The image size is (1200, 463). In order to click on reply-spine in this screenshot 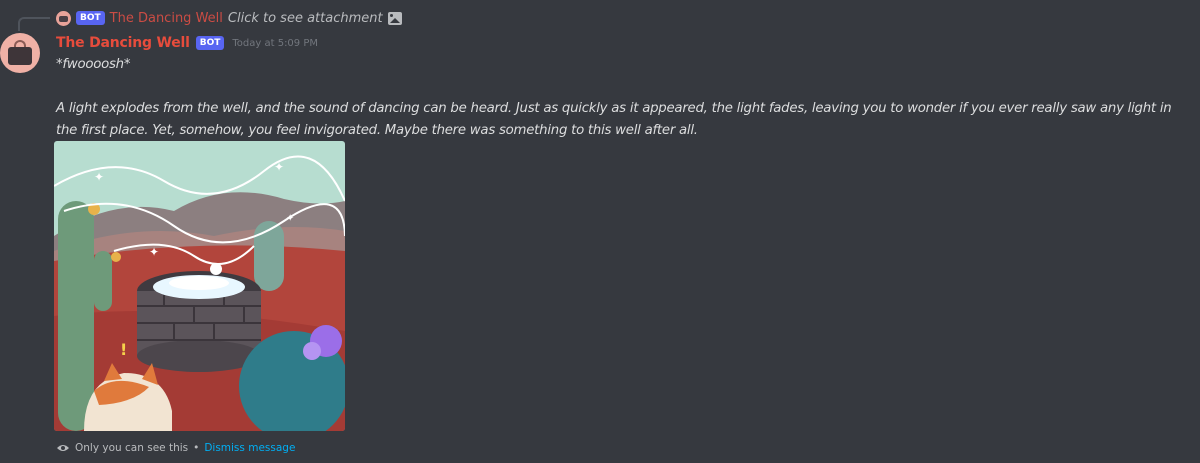, I will do `click(34, 24)`.